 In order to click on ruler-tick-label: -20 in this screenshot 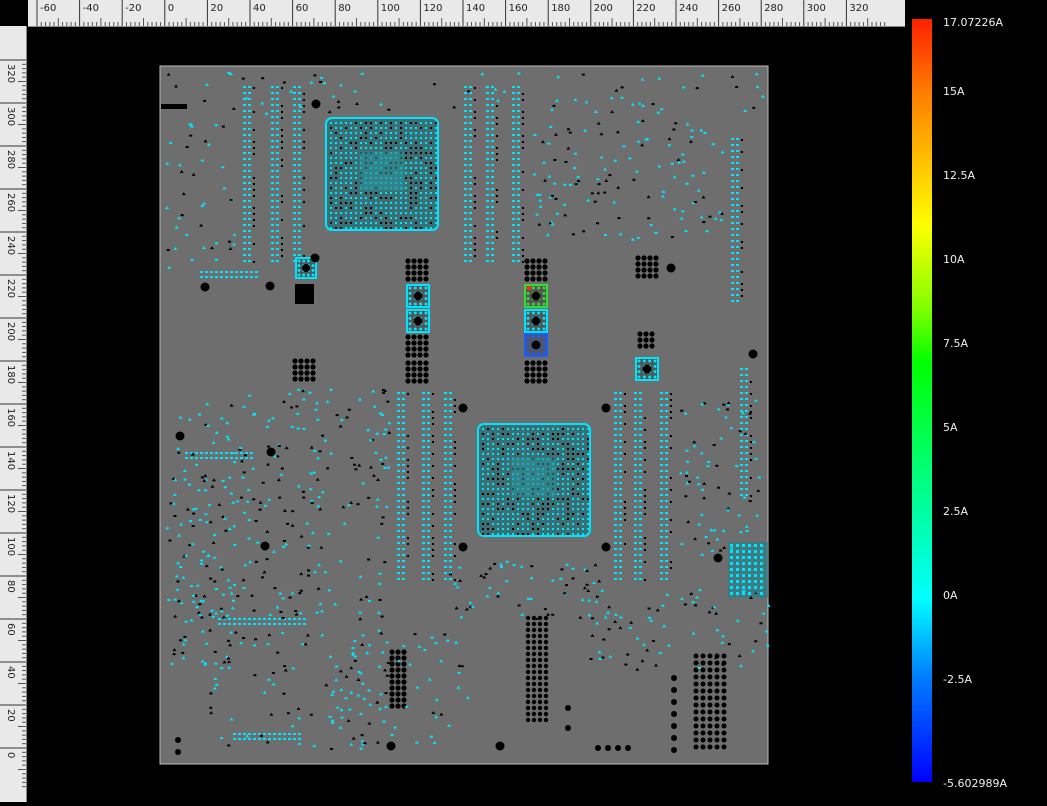, I will do `click(133, 8)`.